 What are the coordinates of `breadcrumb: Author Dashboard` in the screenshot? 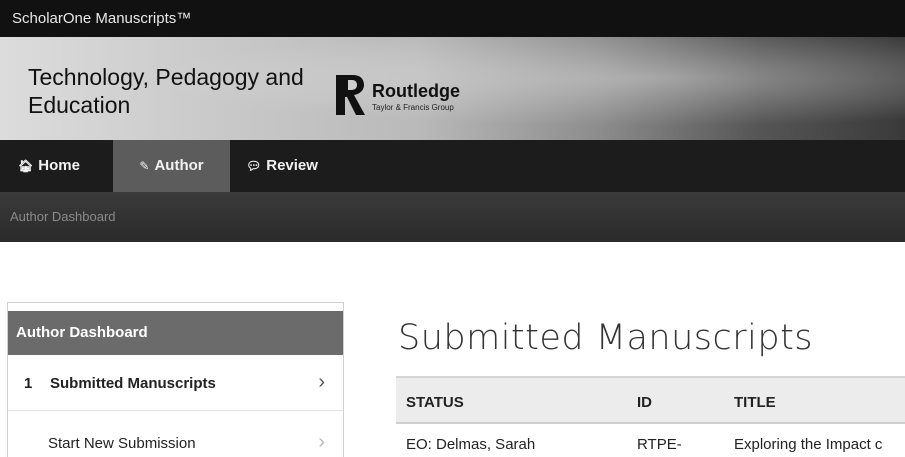 It's located at (63, 216).